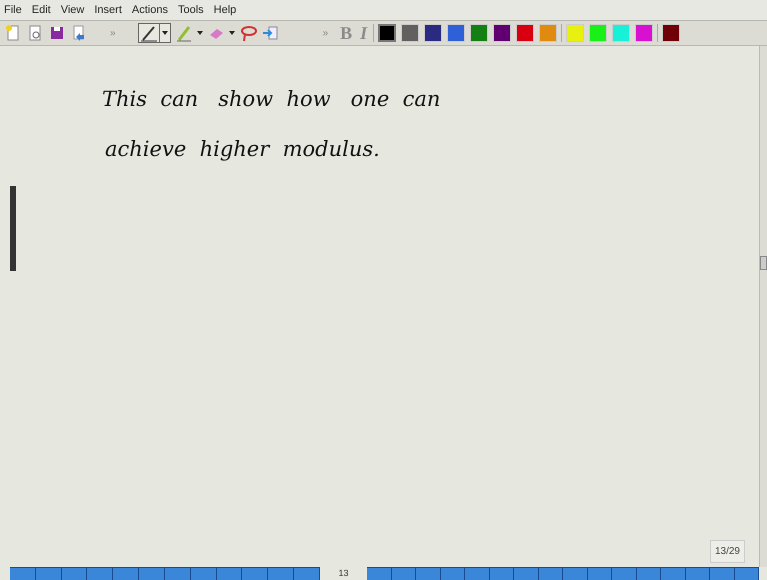 The width and height of the screenshot is (767, 580). Describe the element at coordinates (242, 149) in the screenshot. I see `handwritten-text: achieve higher modulus.` at that location.